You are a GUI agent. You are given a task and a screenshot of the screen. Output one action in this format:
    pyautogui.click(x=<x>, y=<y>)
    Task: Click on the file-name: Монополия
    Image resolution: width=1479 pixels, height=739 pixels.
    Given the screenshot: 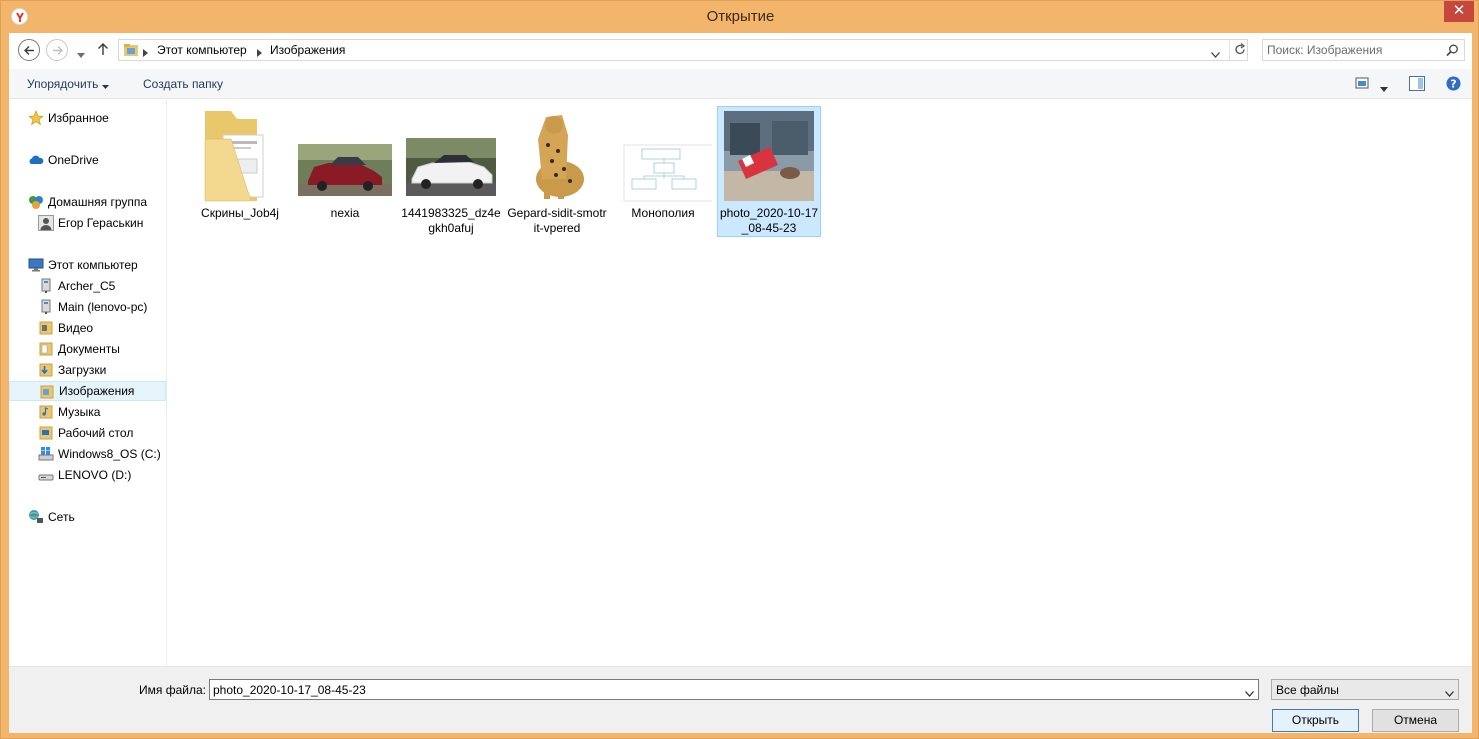 What is the action you would take?
    pyautogui.click(x=663, y=213)
    